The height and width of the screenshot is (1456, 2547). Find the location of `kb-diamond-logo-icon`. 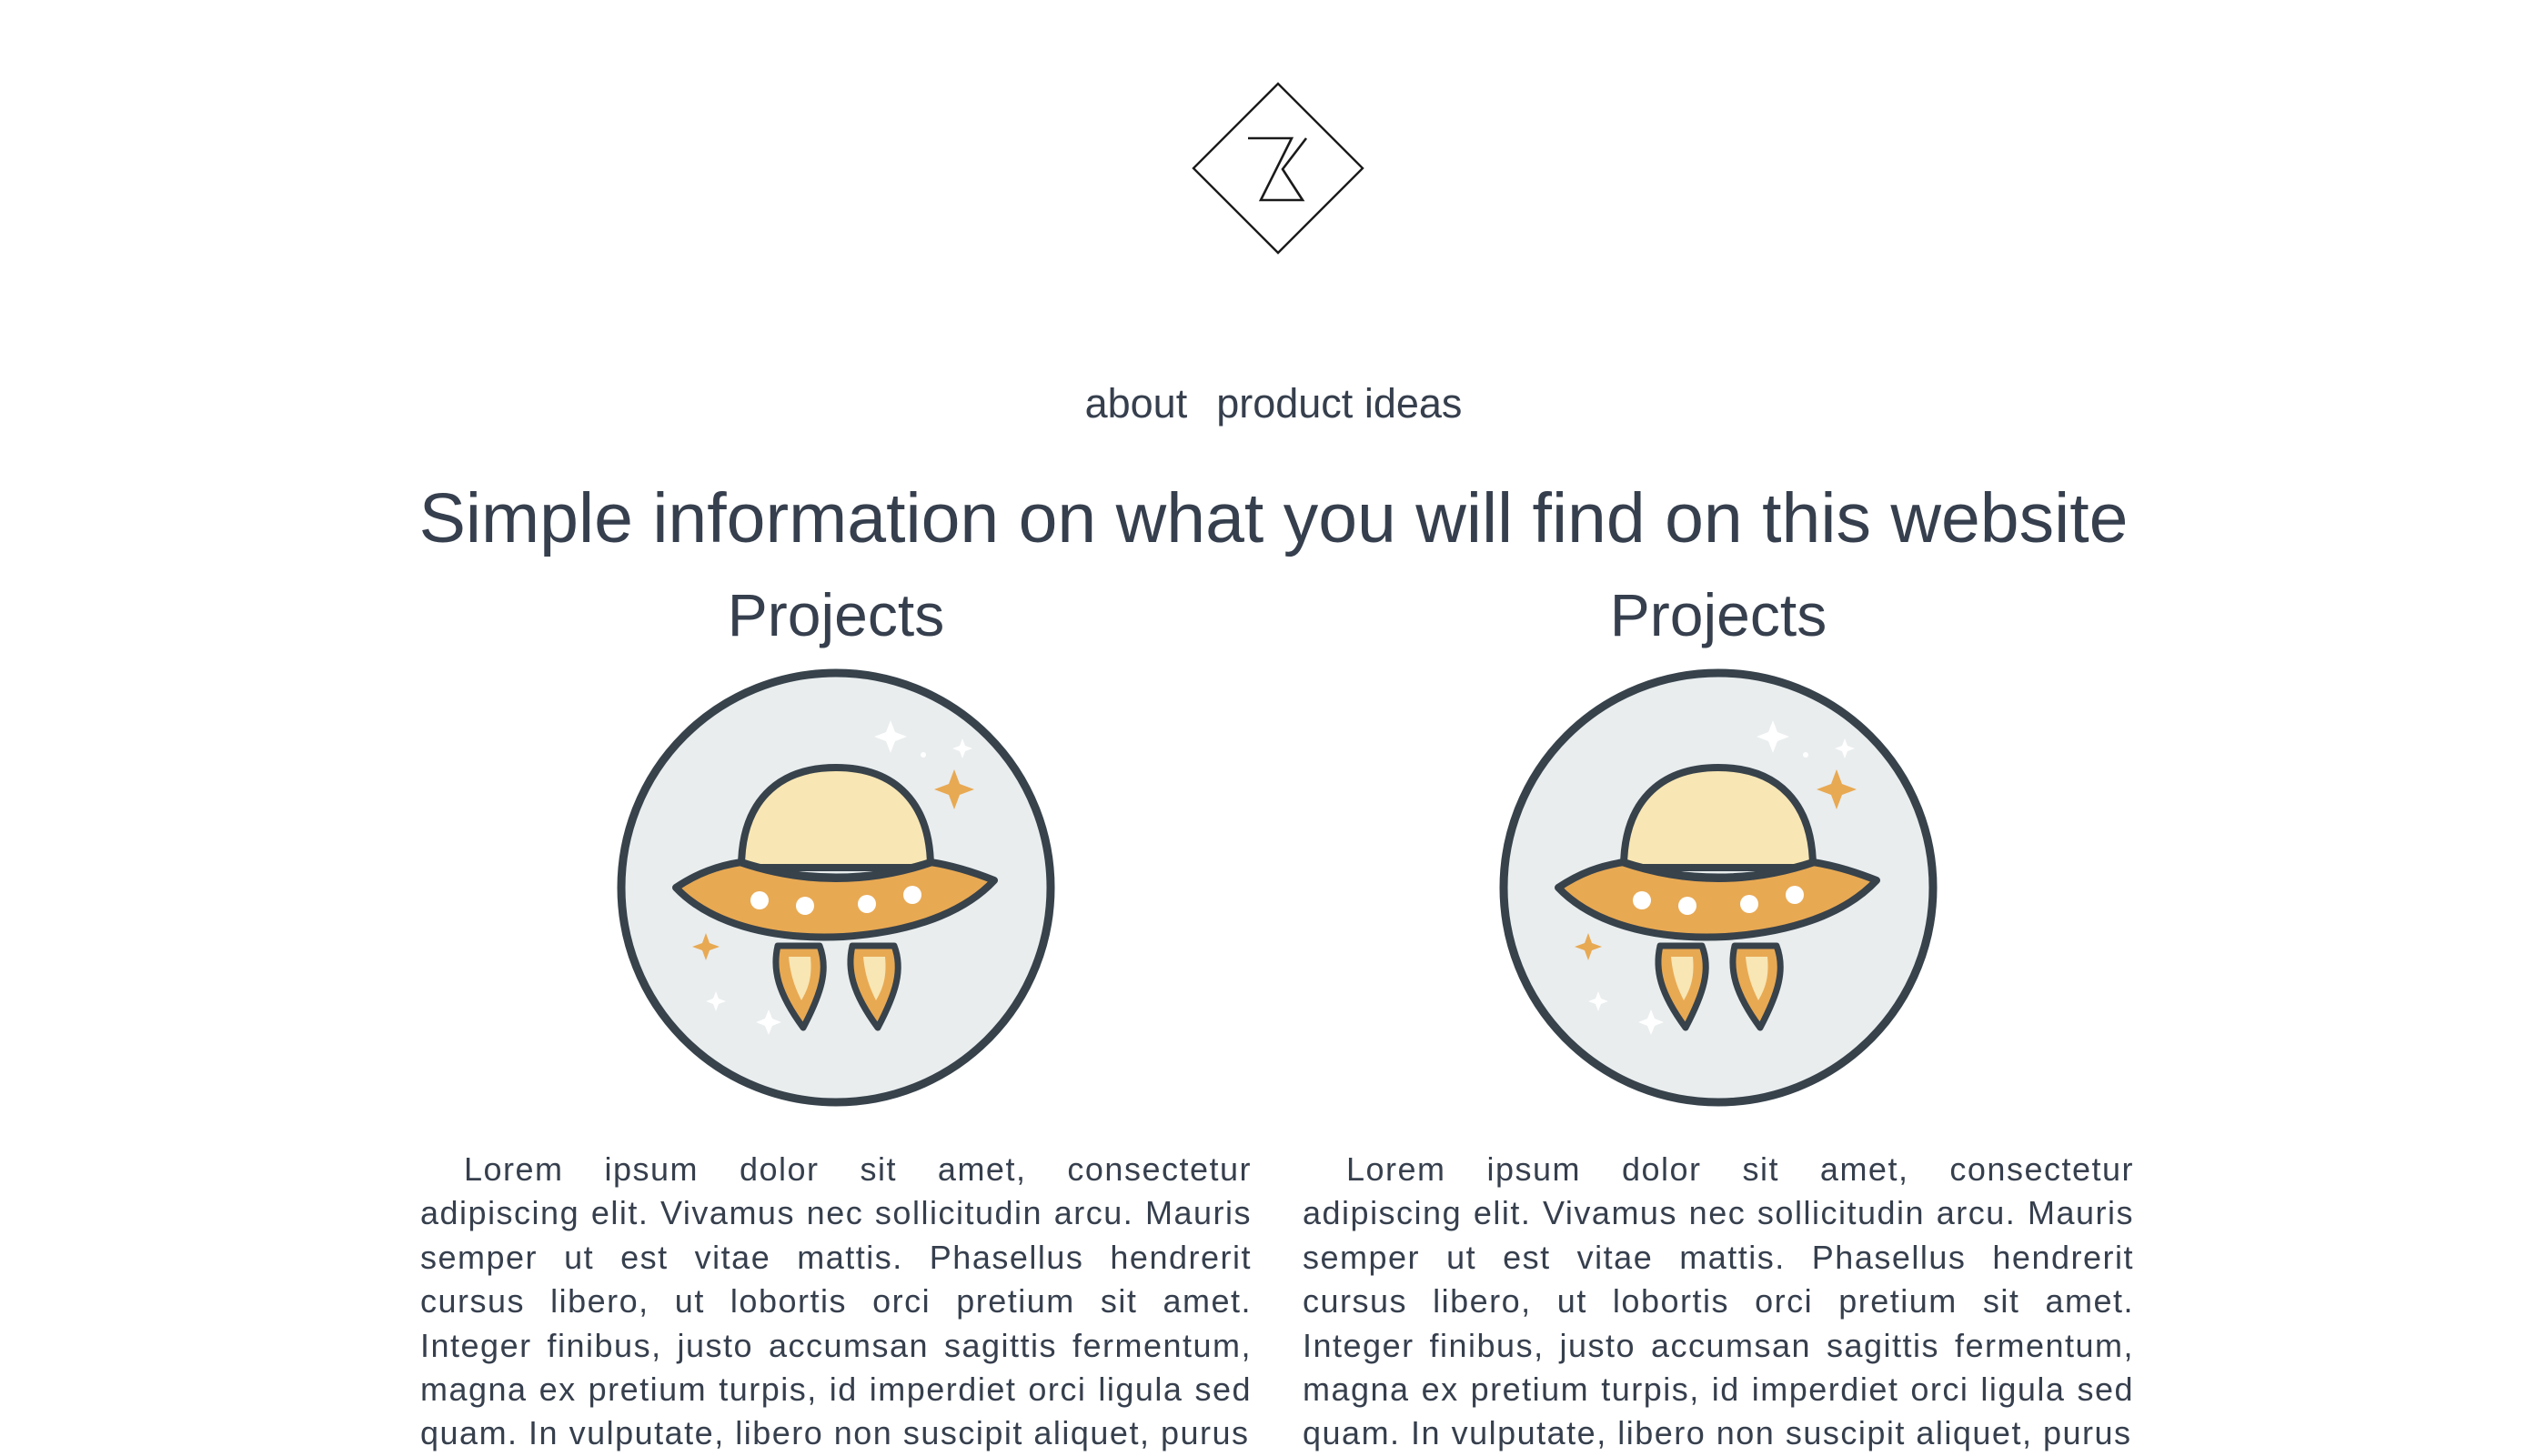

kb-diamond-logo-icon is located at coordinates (1278, 169).